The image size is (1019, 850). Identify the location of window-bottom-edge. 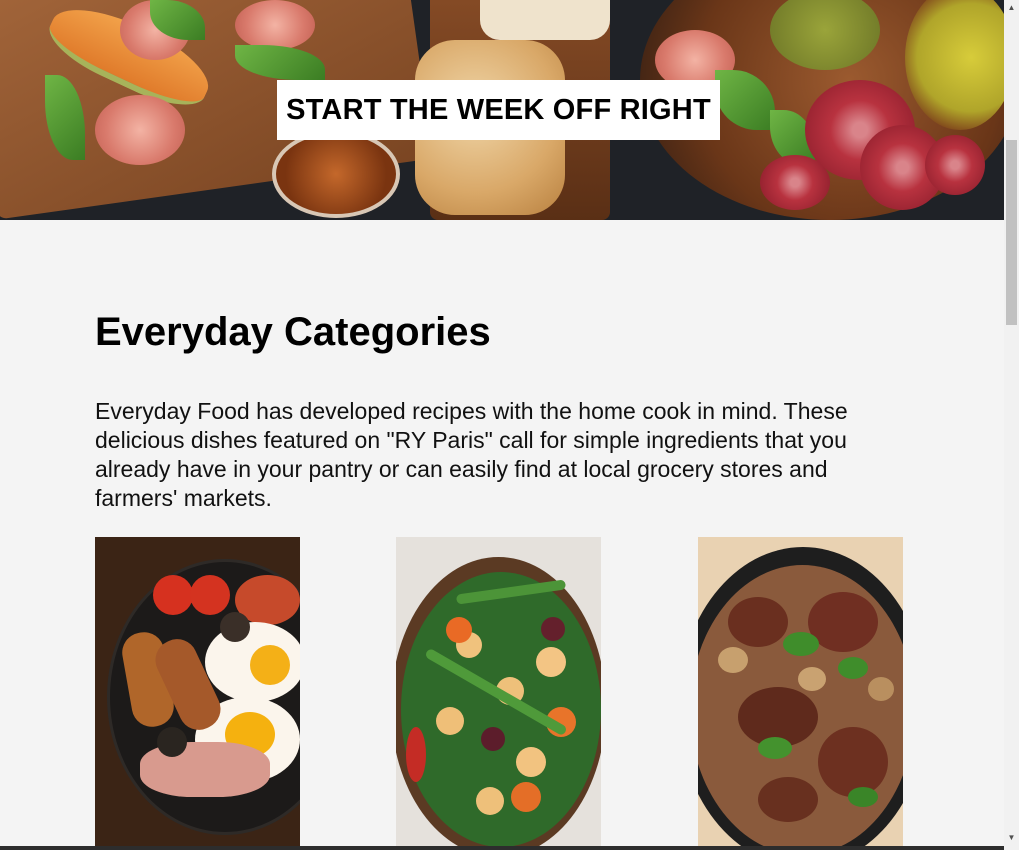
(502, 848).